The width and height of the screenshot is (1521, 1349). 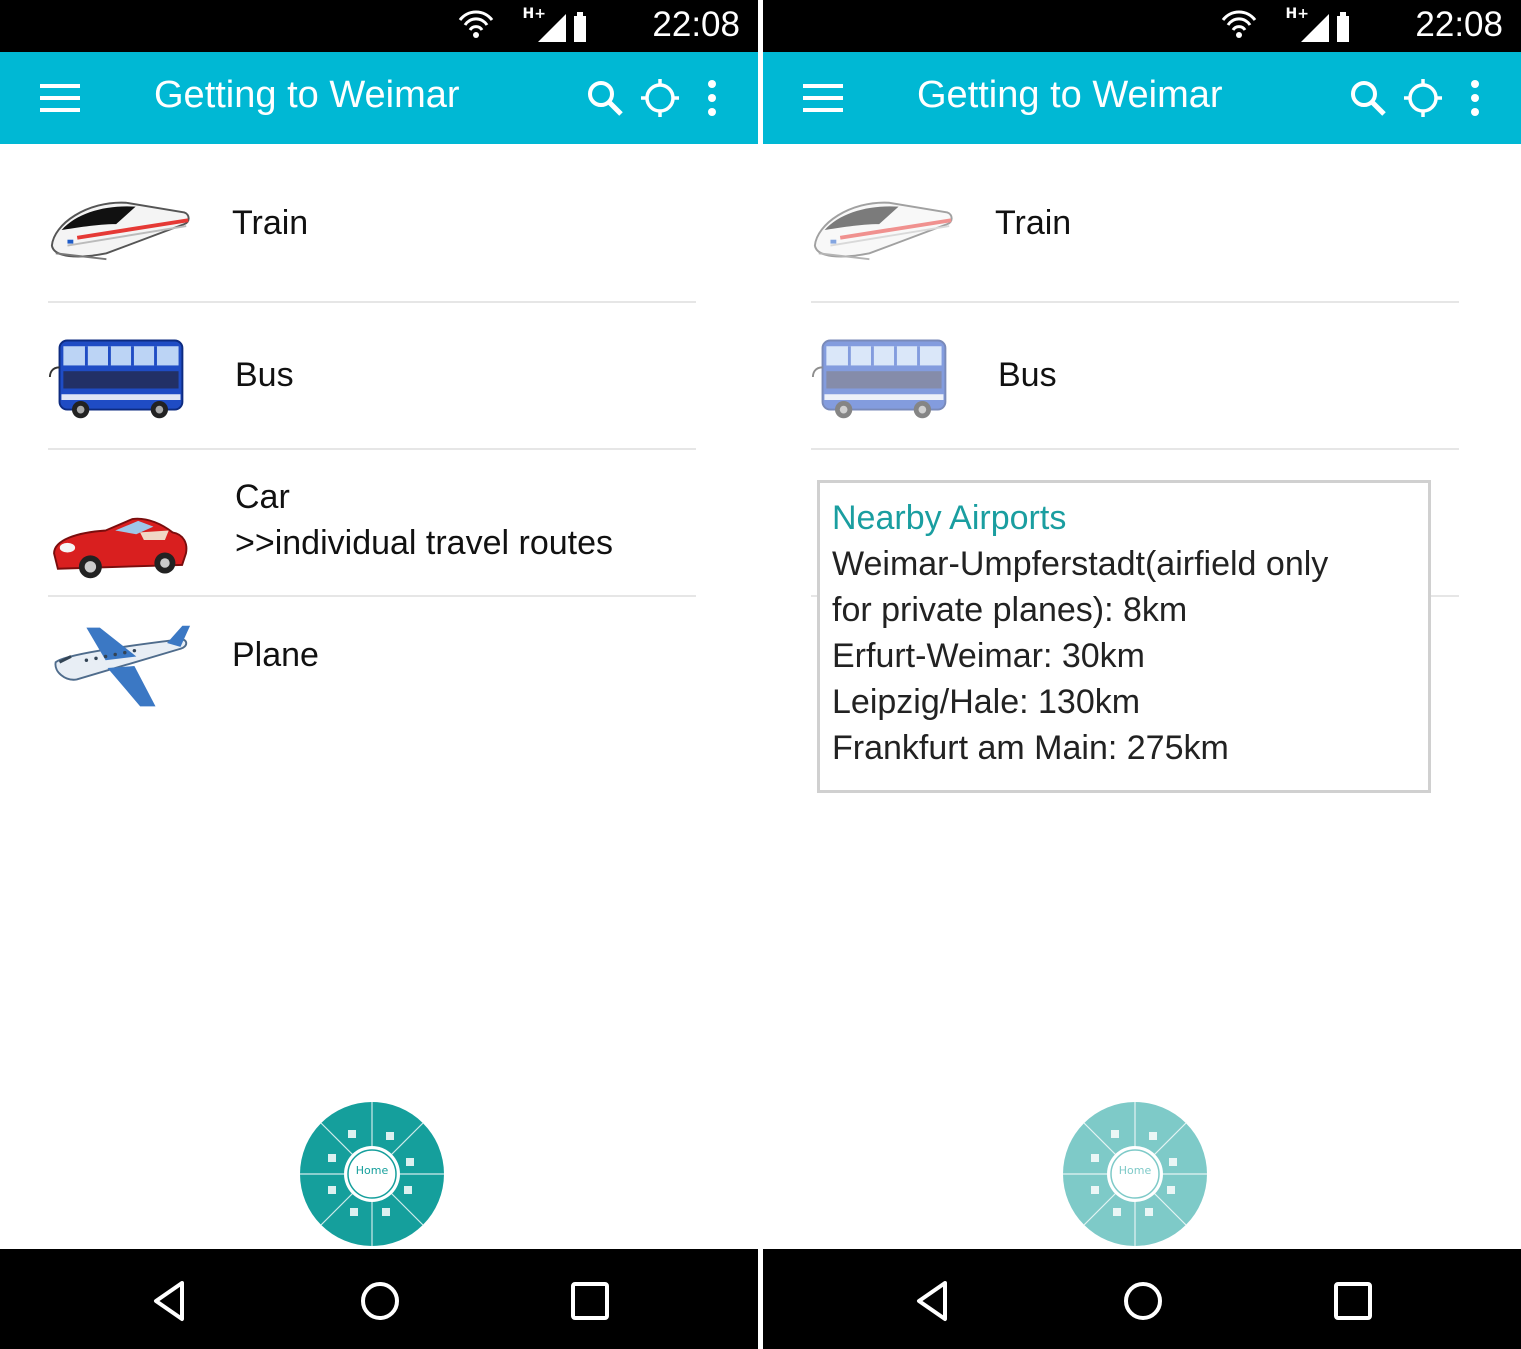 What do you see at coordinates (986, 702) in the screenshot?
I see `popup-line: Leipzig/Hale: 130km` at bounding box center [986, 702].